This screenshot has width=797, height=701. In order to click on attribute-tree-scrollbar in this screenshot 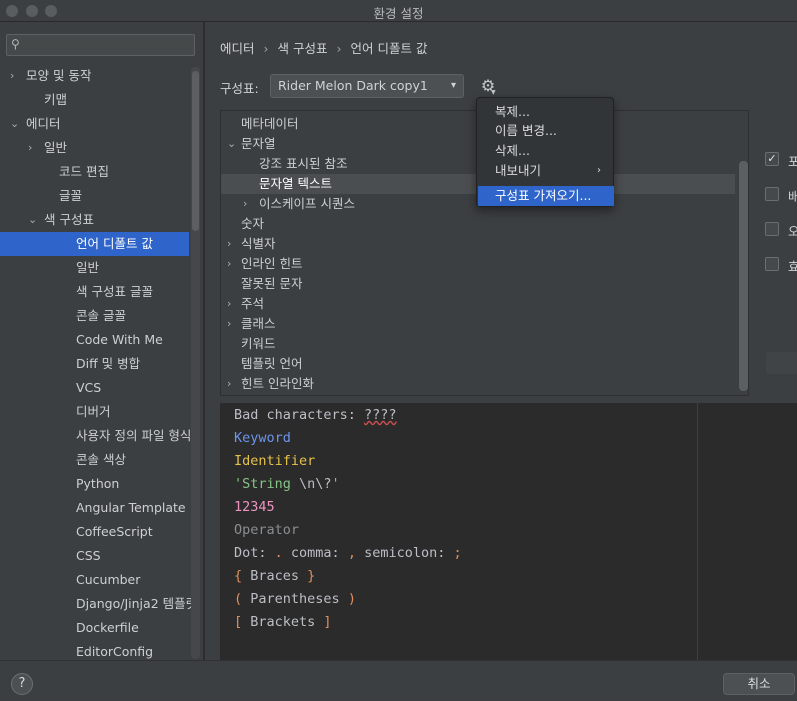, I will do `click(743, 276)`.